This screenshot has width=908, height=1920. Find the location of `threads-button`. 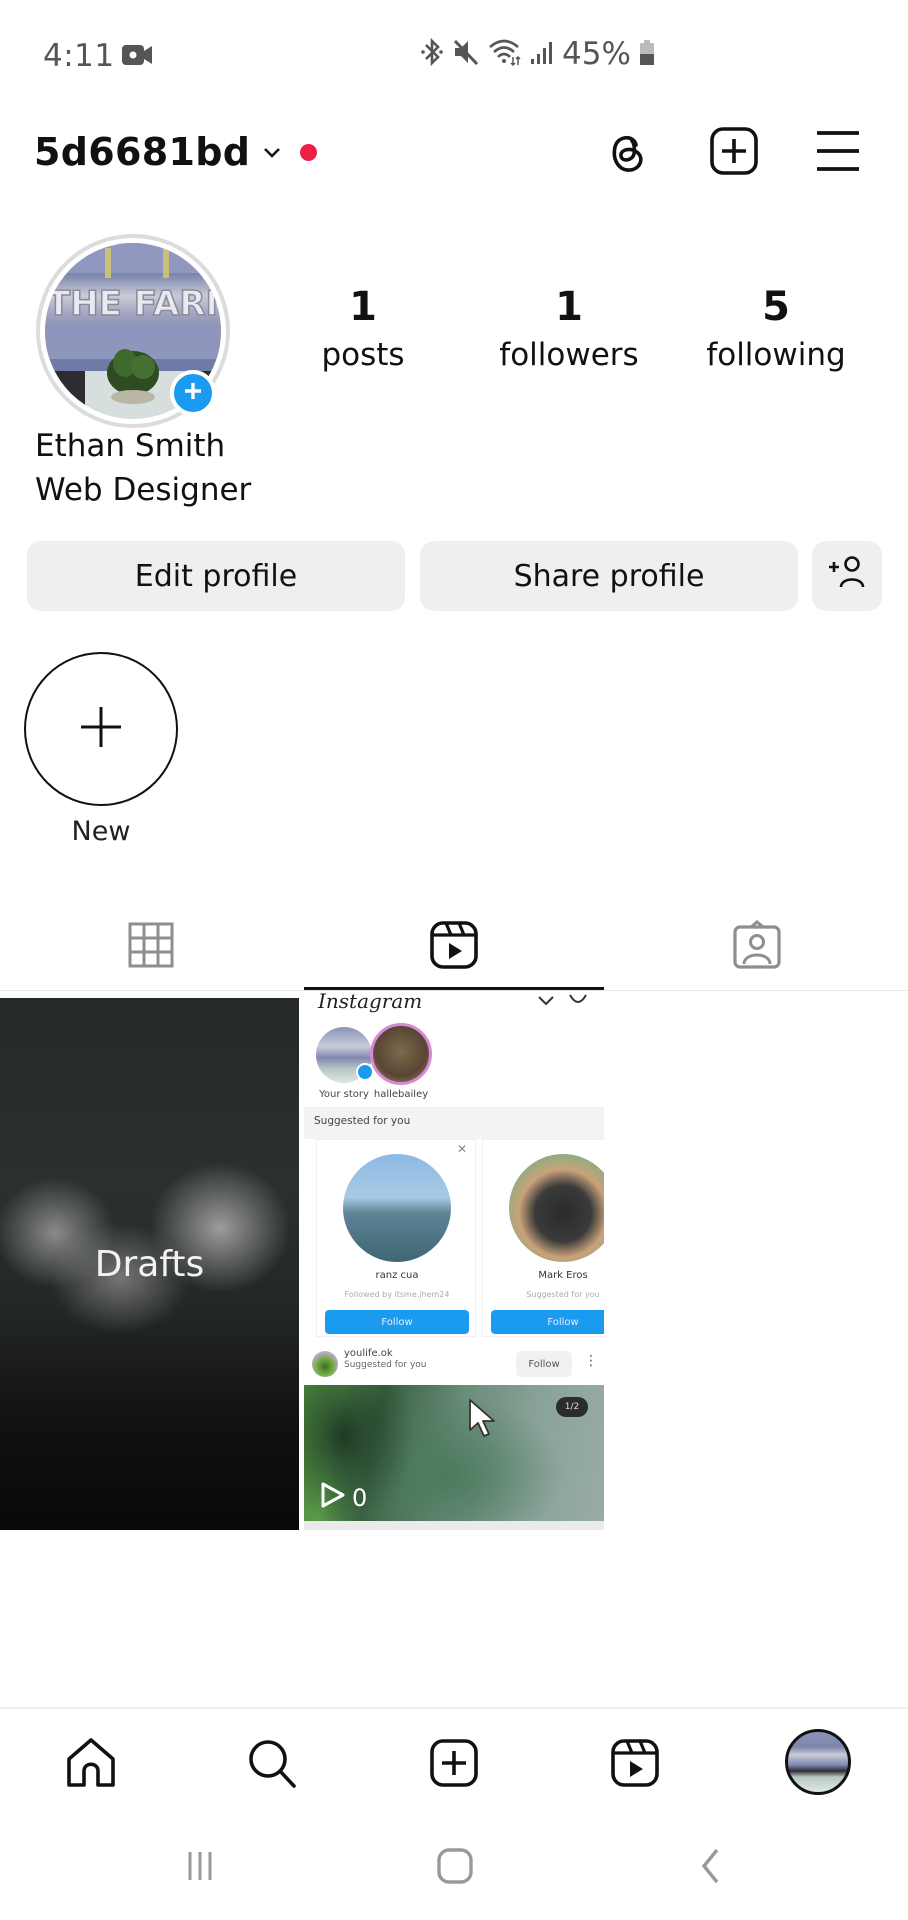

threads-button is located at coordinates (627, 153).